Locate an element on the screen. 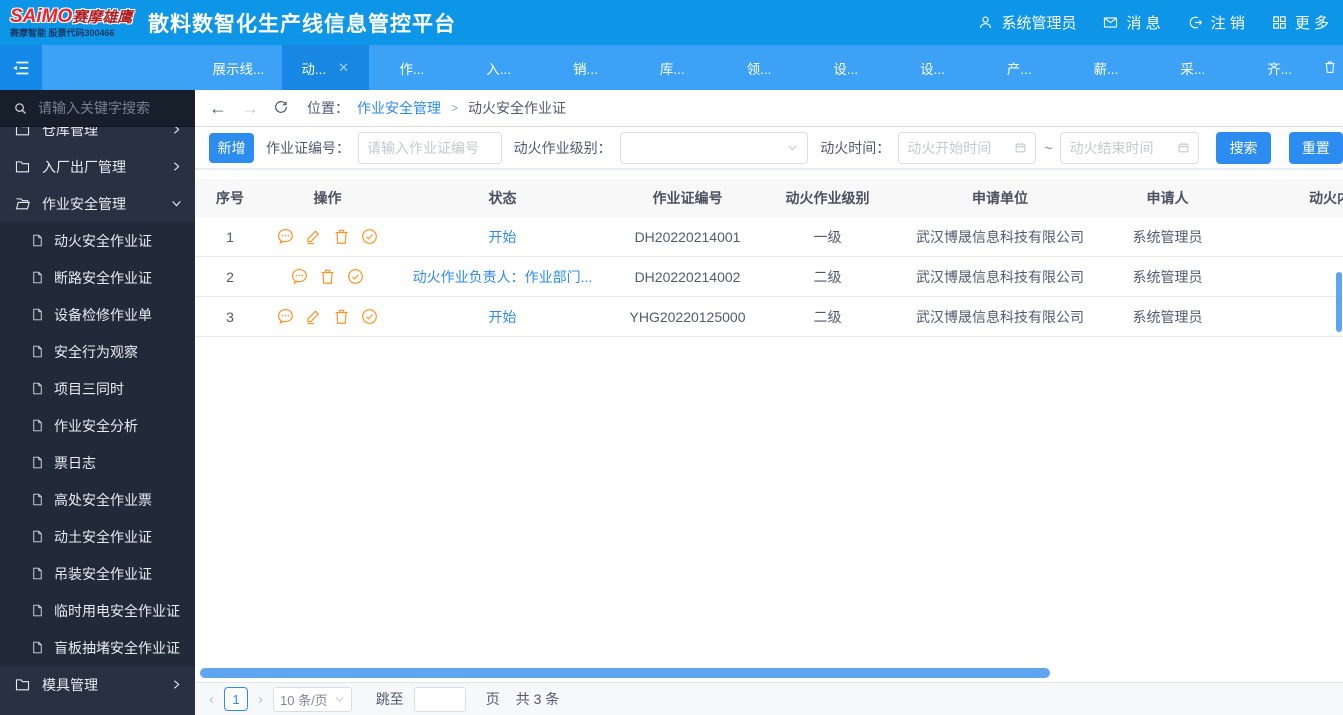 The height and width of the screenshot is (715, 1343). end-time-placeholder: 动火结束时间 is located at coordinates (1111, 147).